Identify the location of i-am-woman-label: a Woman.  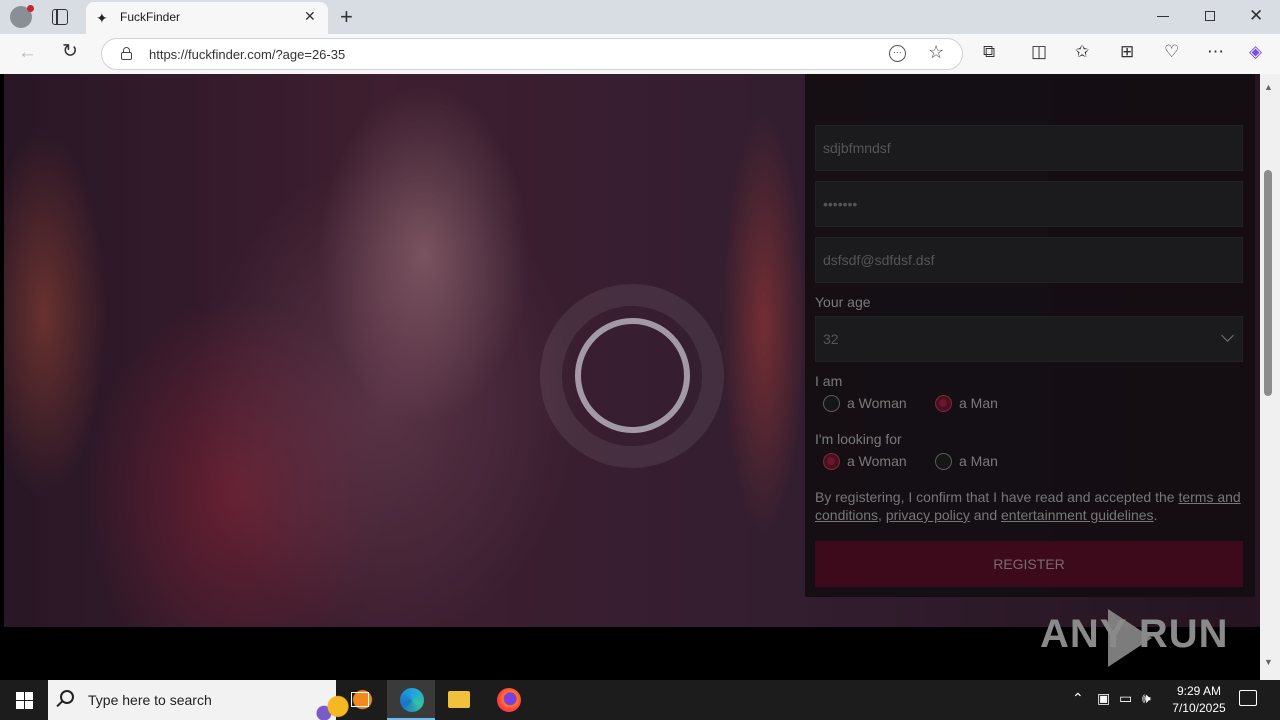
(877, 403).